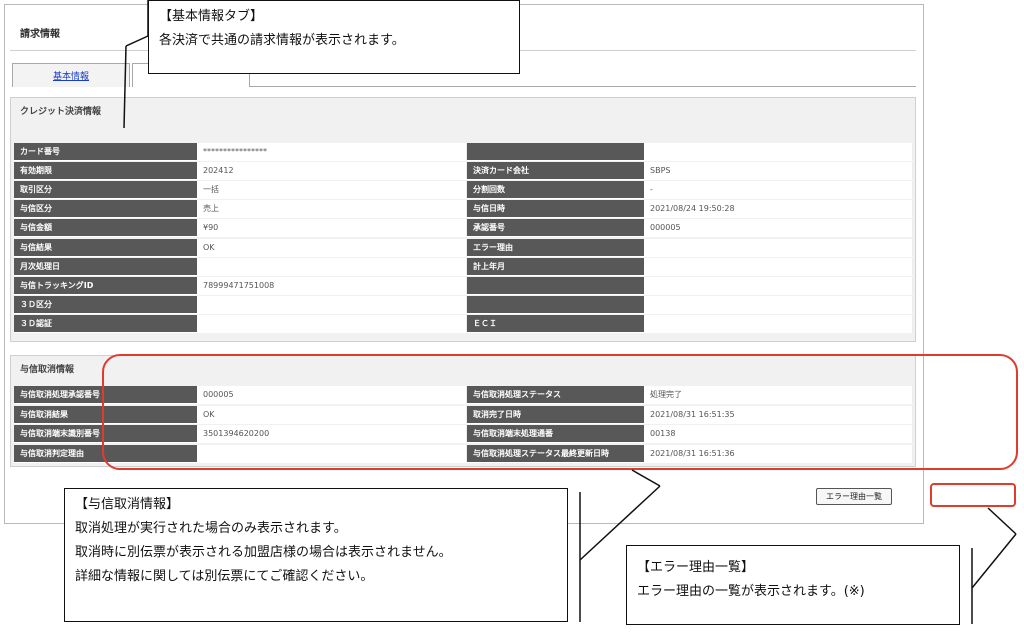 This screenshot has width=1024, height=632. Describe the element at coordinates (282, 40) in the screenshot. I see `callout-basic-line: 各決済で共通の請求情報が表示されます。` at that location.